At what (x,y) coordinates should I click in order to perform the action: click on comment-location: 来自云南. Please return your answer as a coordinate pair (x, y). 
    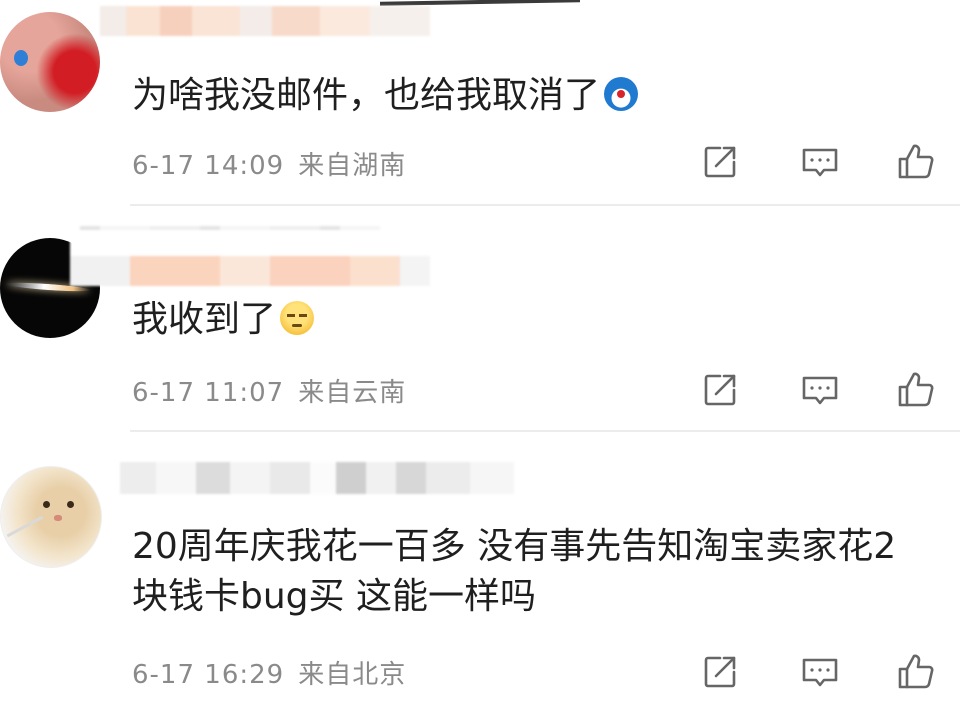
    Looking at the image, I should click on (352, 393).